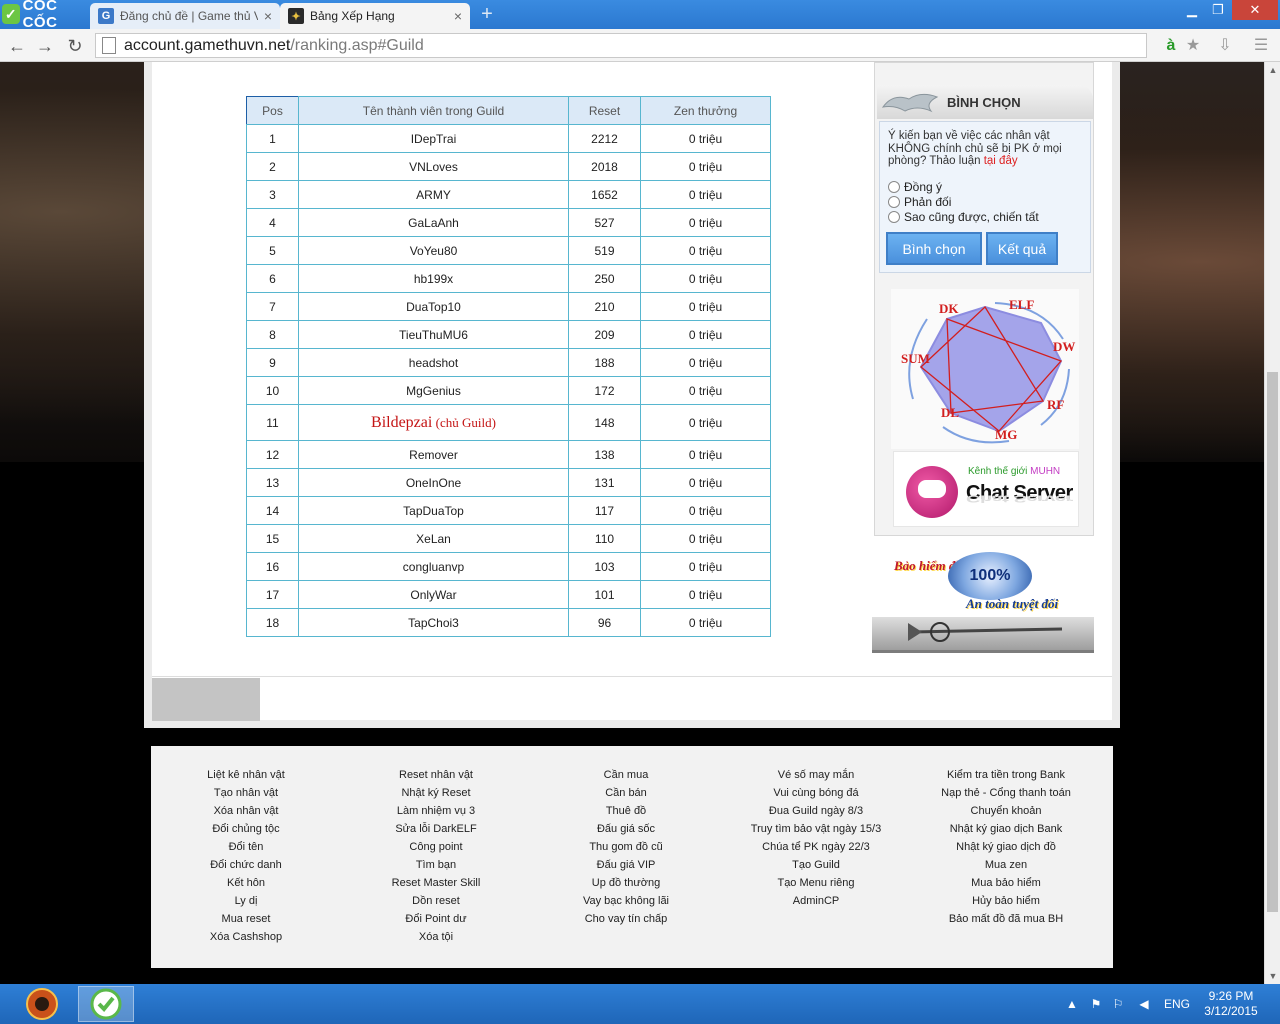 The image size is (1280, 1024). Describe the element at coordinates (1144, 1004) in the screenshot. I see `volume-icon: ◀` at that location.